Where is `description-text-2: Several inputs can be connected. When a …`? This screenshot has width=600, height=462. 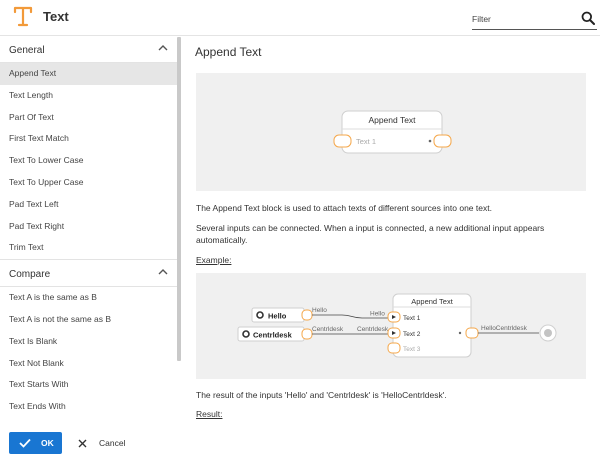
description-text-2: Several inputs can be connected. When a … is located at coordinates (370, 234).